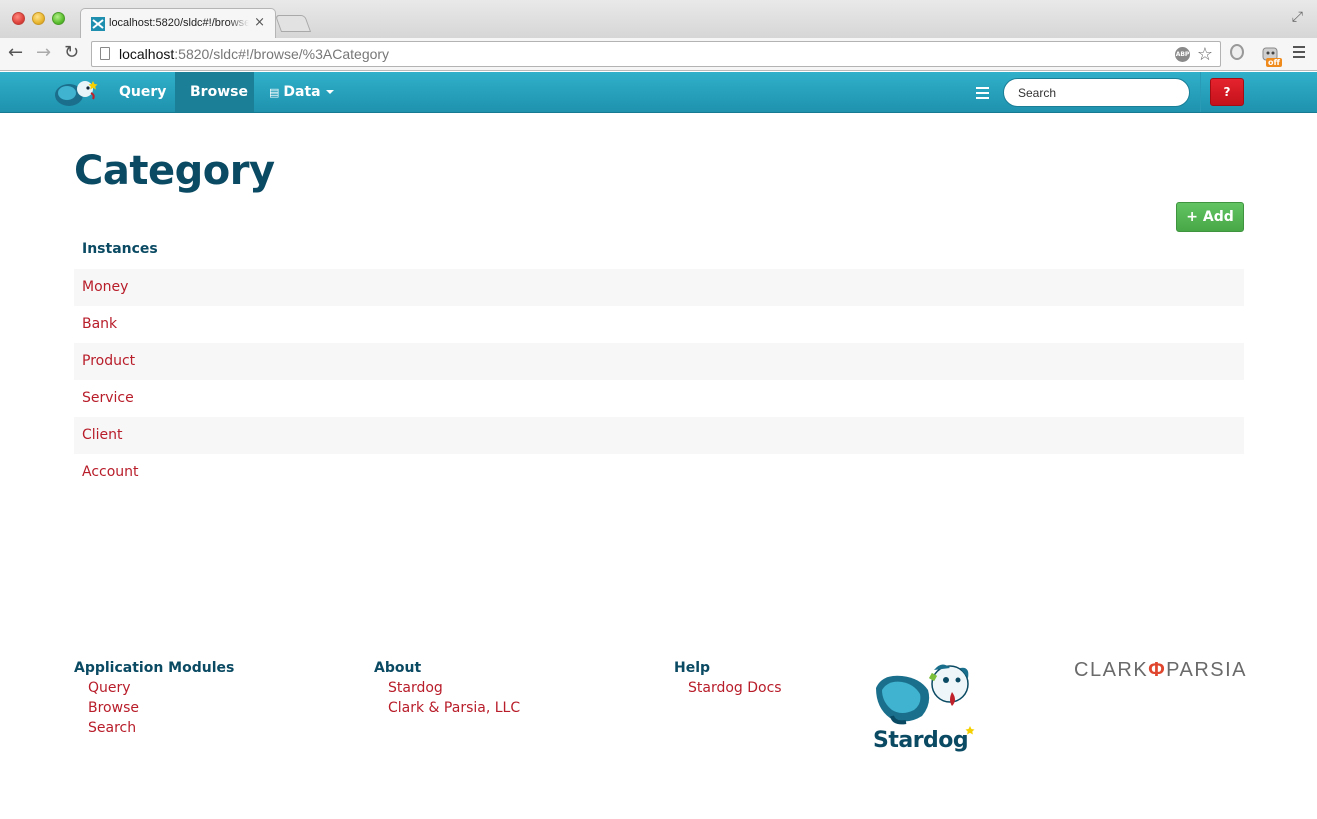  I want to click on add-button: + Add, so click(1210, 217).